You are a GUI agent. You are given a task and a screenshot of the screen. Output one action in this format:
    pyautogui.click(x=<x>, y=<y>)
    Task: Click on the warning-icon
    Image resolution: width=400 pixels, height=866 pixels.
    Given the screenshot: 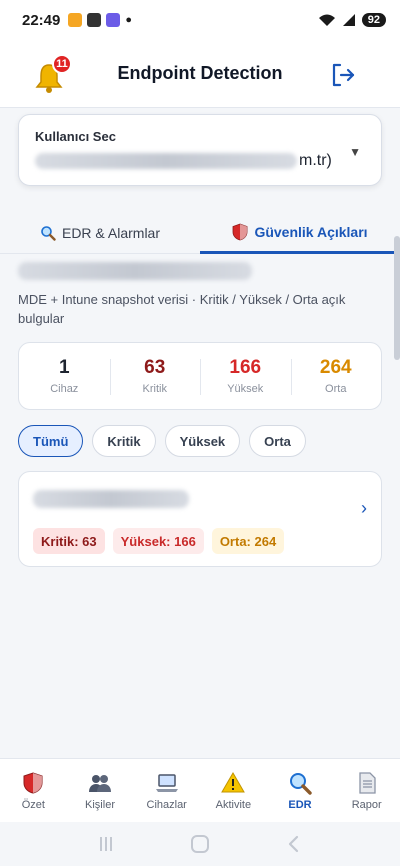 What is the action you would take?
    pyautogui.click(x=233, y=781)
    